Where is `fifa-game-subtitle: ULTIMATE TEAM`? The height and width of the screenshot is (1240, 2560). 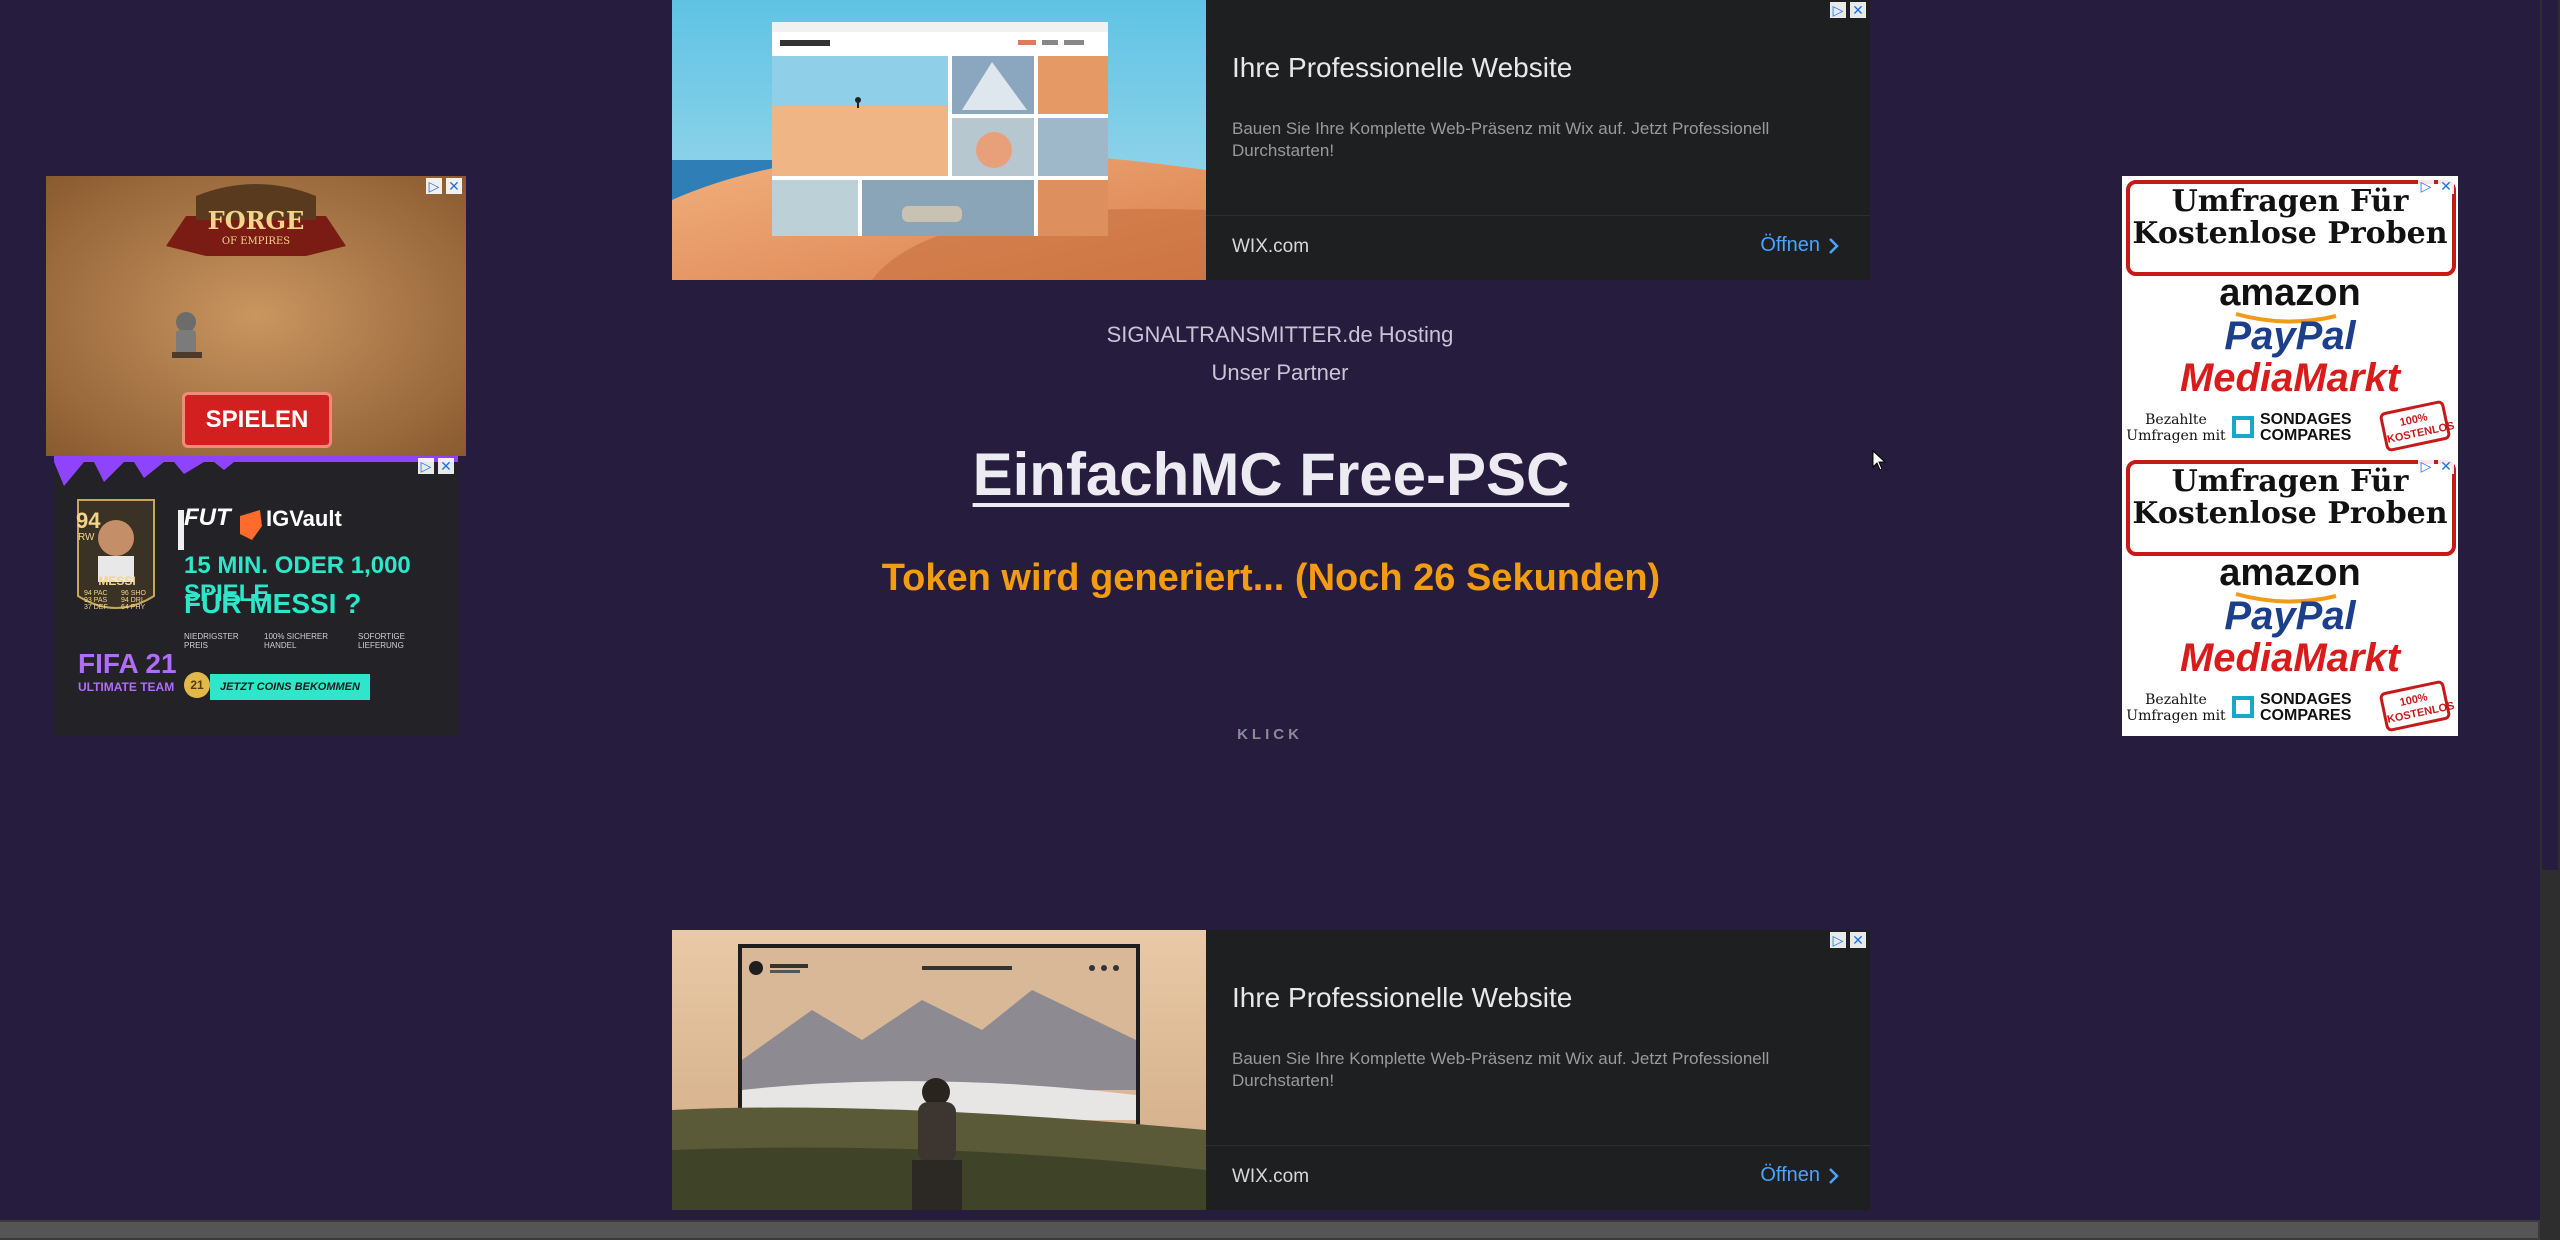
fifa-game-subtitle: ULTIMATE TEAM is located at coordinates (126, 687).